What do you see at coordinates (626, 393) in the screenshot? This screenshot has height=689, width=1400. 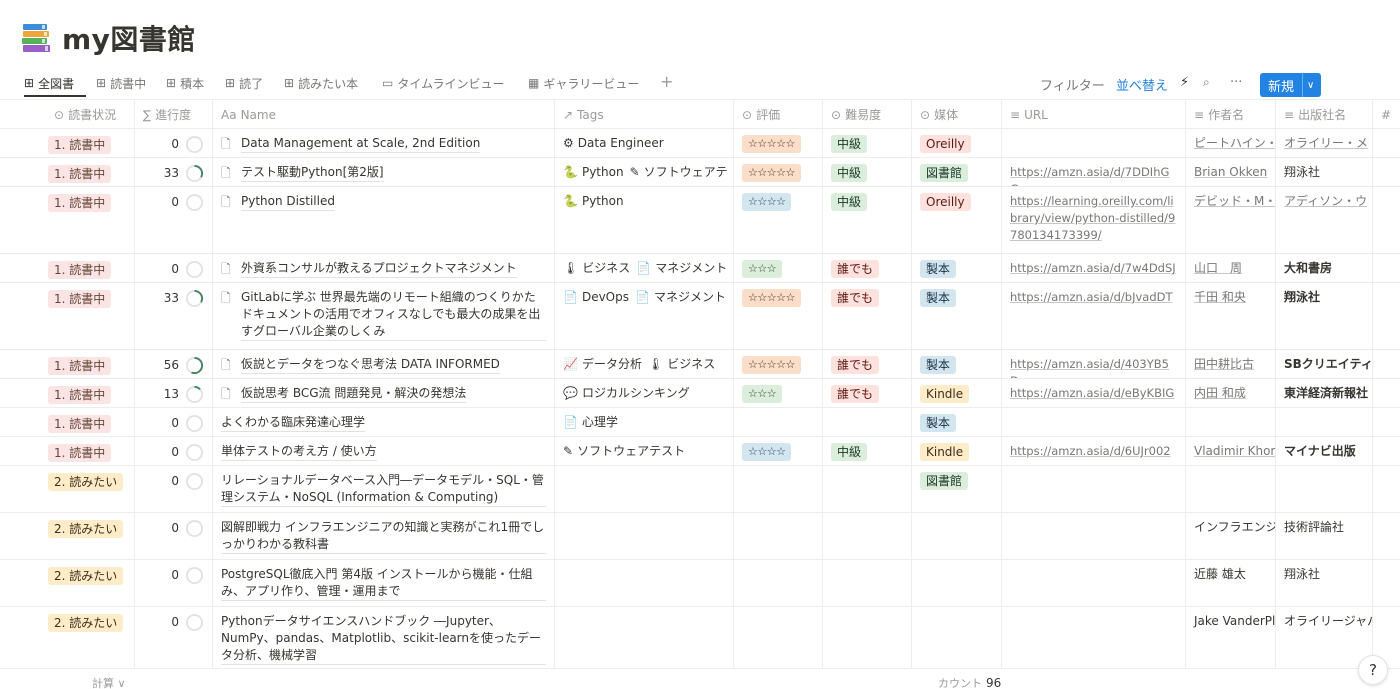 I see `tag-link: 💬 ロジカルシンキング` at bounding box center [626, 393].